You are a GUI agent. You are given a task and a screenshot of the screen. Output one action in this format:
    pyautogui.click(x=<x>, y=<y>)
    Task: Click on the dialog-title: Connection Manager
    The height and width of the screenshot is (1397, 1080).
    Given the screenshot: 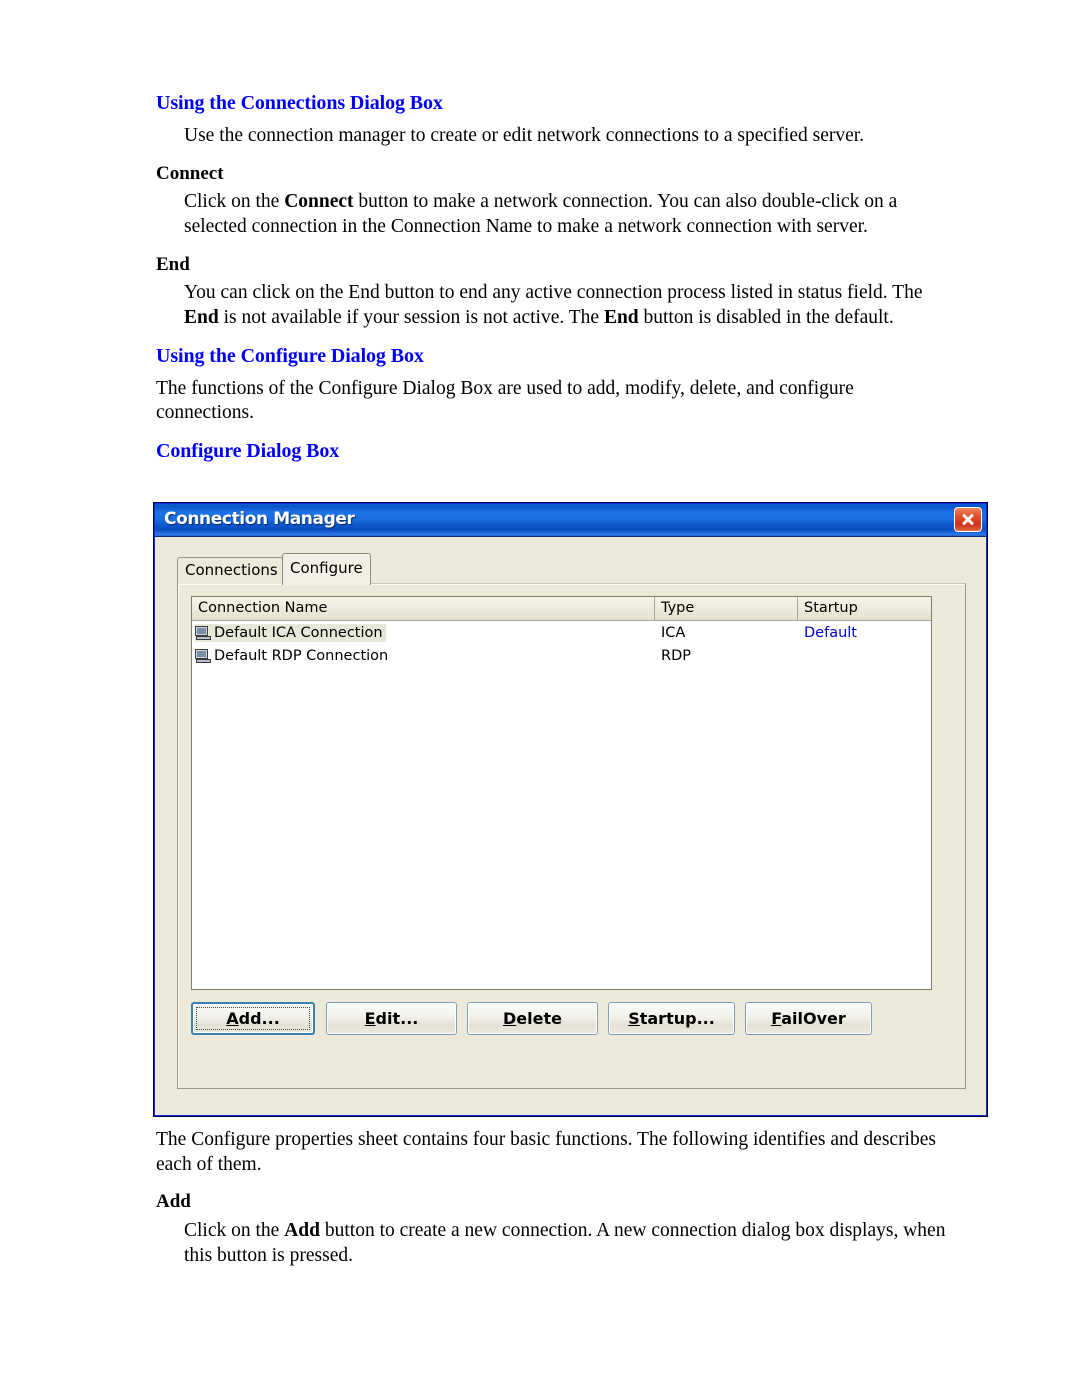 What is the action you would take?
    pyautogui.click(x=259, y=519)
    